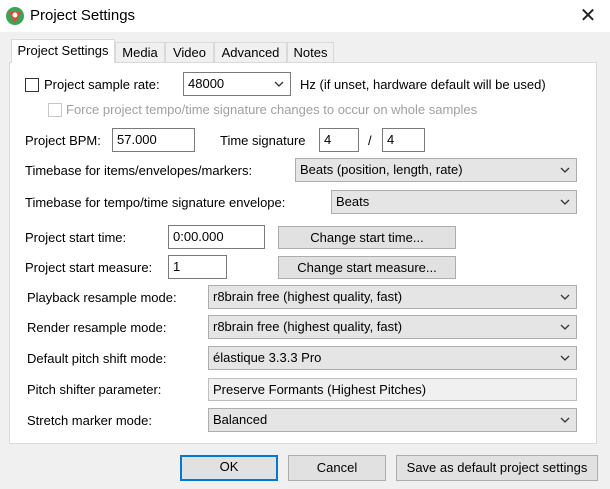  I want to click on tab-notes: Notes, so click(310, 52).